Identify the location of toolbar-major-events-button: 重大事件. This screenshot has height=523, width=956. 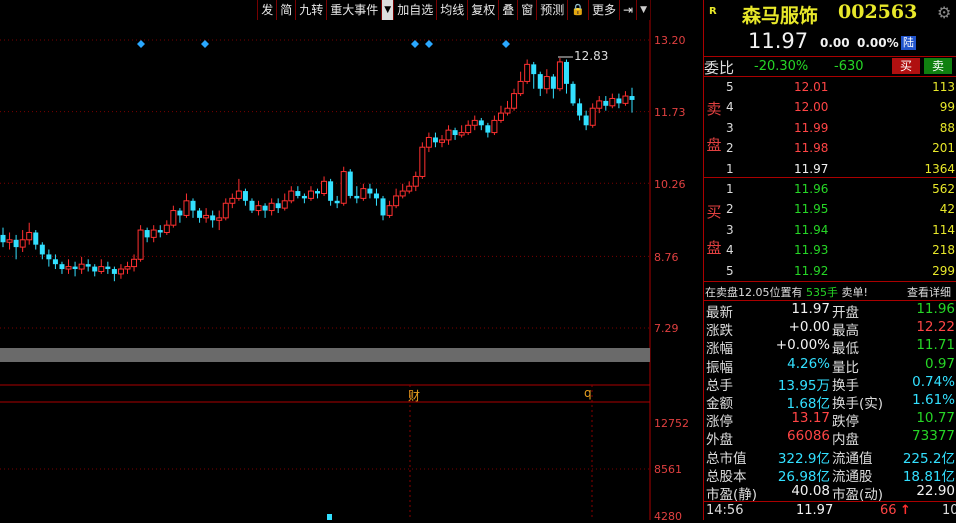
(354, 10).